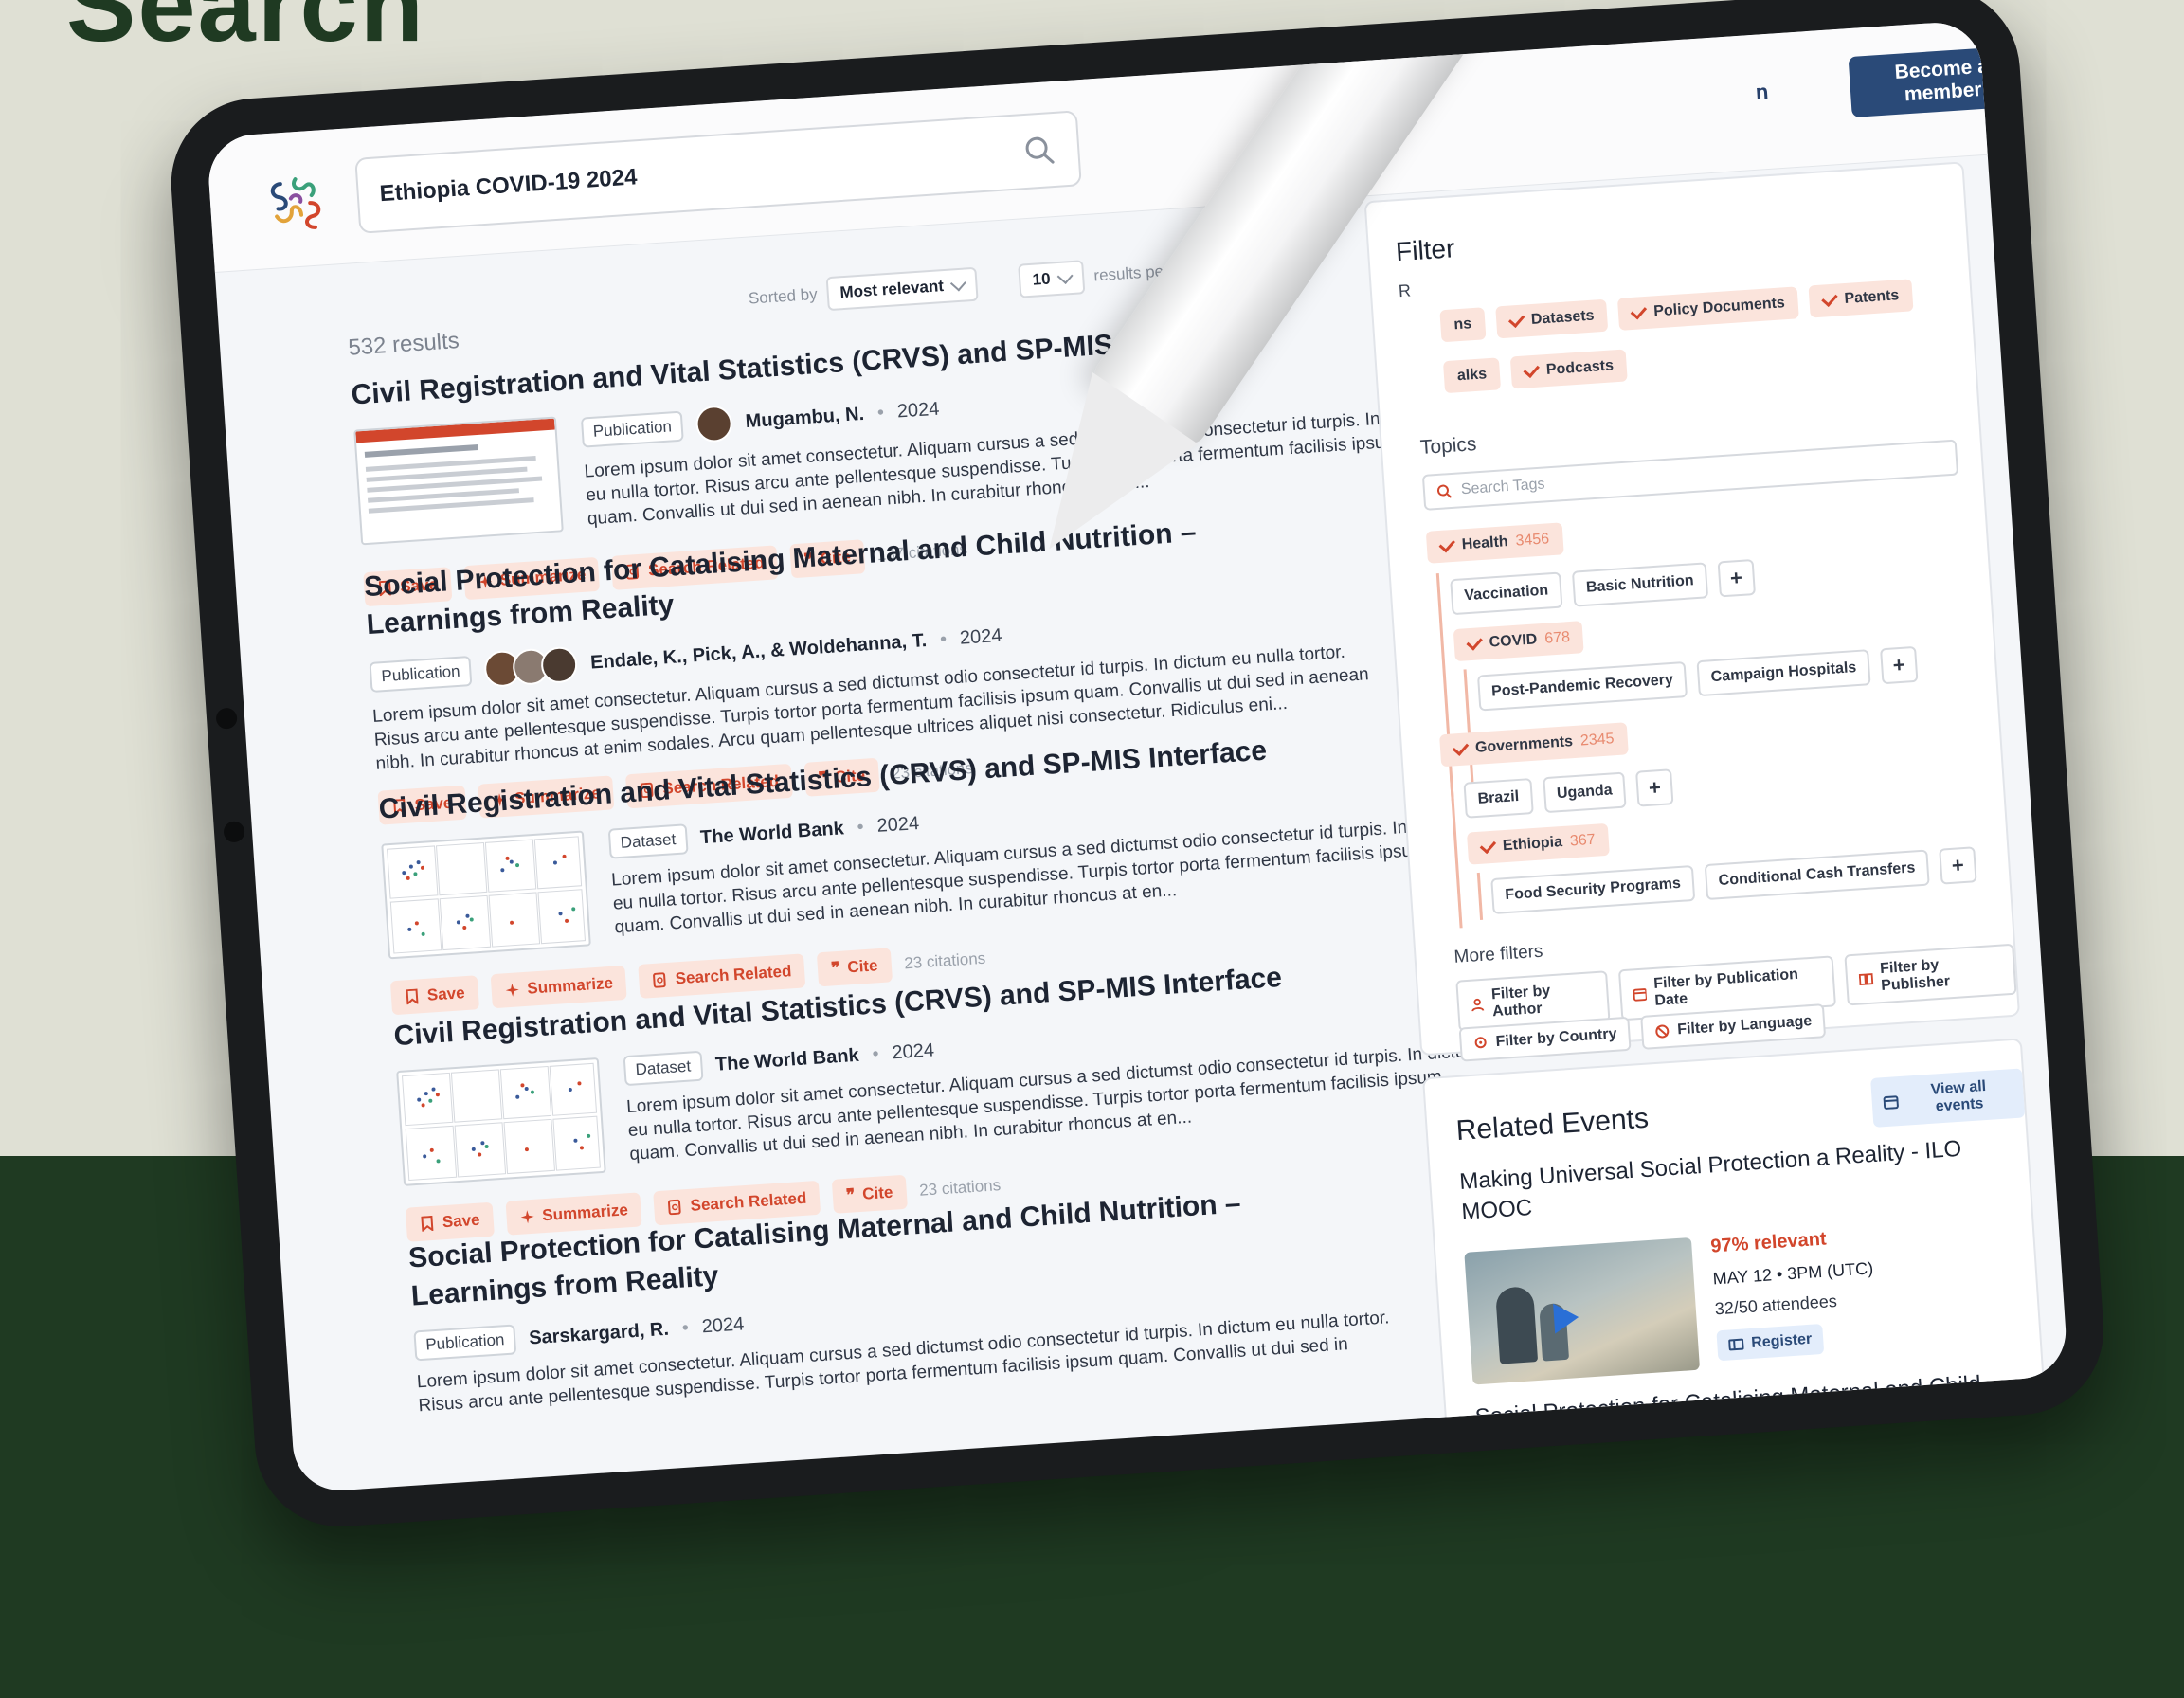 The height and width of the screenshot is (1698, 2184). I want to click on view-all-label: View all events, so click(1958, 1096).